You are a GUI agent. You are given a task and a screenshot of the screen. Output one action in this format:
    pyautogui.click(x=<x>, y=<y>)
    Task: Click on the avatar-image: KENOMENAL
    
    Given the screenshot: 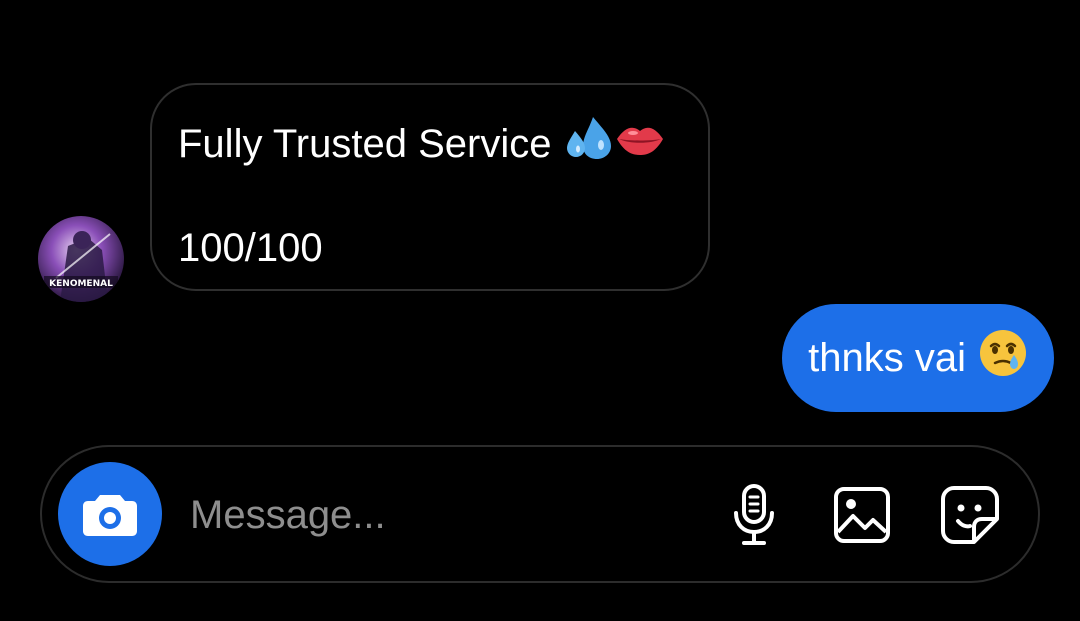 What is the action you would take?
    pyautogui.click(x=81, y=259)
    